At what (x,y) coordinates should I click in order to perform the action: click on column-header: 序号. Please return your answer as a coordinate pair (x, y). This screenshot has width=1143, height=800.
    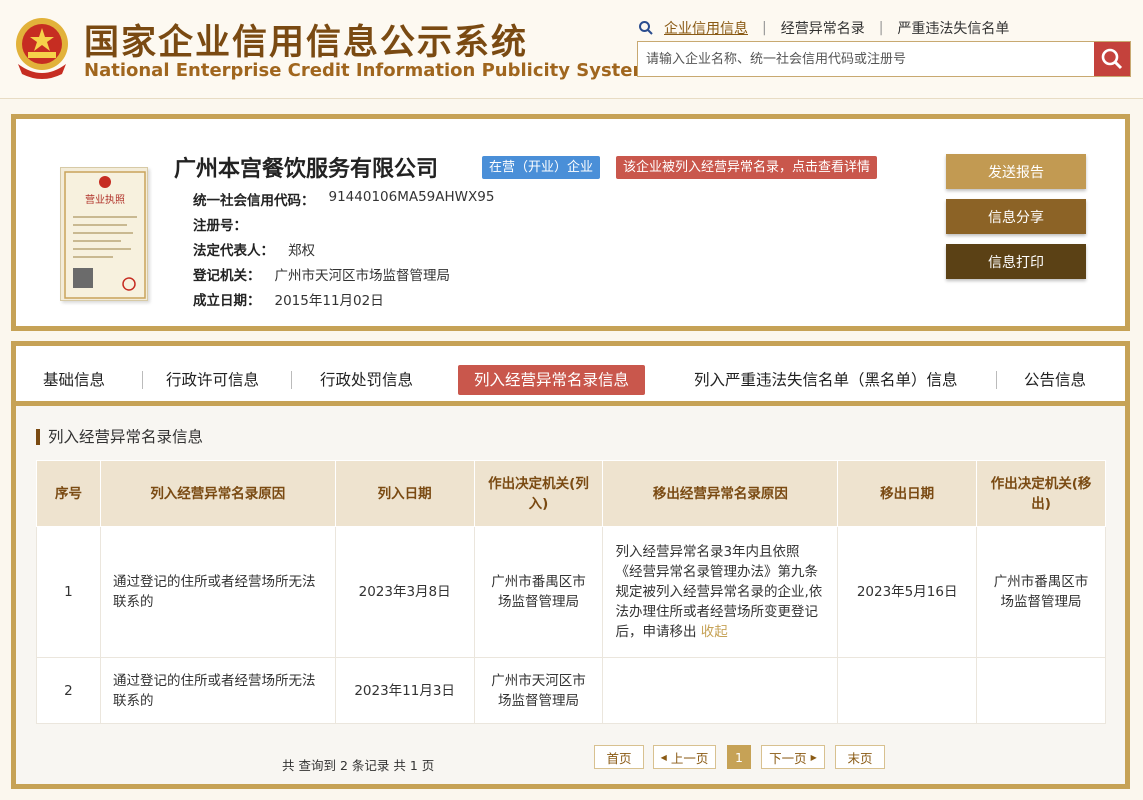
    Looking at the image, I should click on (68, 493).